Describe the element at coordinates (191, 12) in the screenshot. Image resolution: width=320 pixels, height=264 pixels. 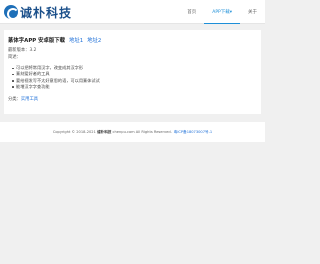
I see `nav-home: 首页` at that location.